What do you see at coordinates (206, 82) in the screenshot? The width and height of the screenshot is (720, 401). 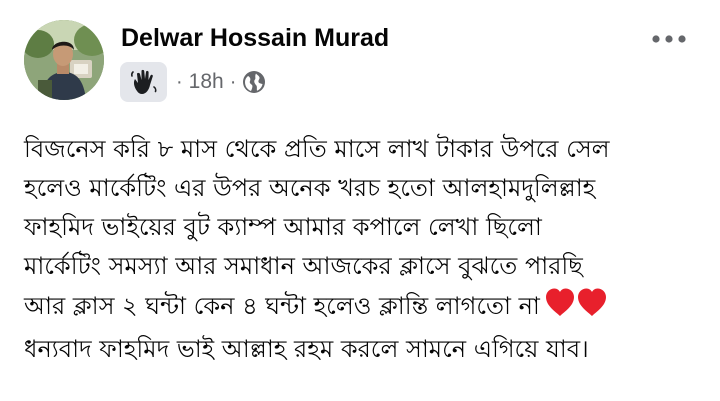 I see `post-timestamp: 18h` at bounding box center [206, 82].